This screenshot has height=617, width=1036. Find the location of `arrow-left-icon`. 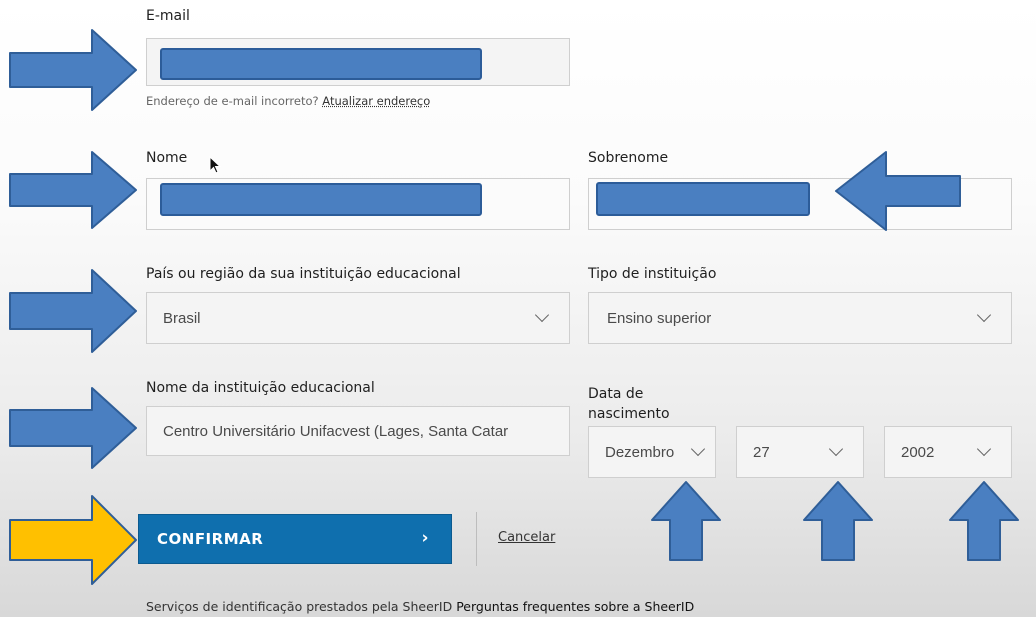

arrow-left-icon is located at coordinates (898, 191).